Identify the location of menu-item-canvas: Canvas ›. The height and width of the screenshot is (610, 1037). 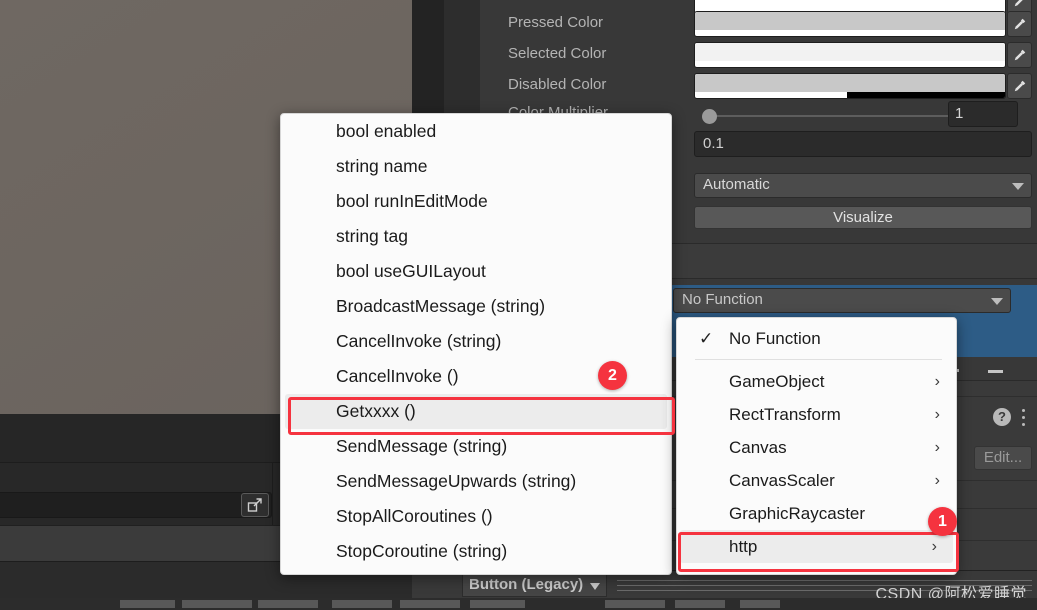
(816, 447).